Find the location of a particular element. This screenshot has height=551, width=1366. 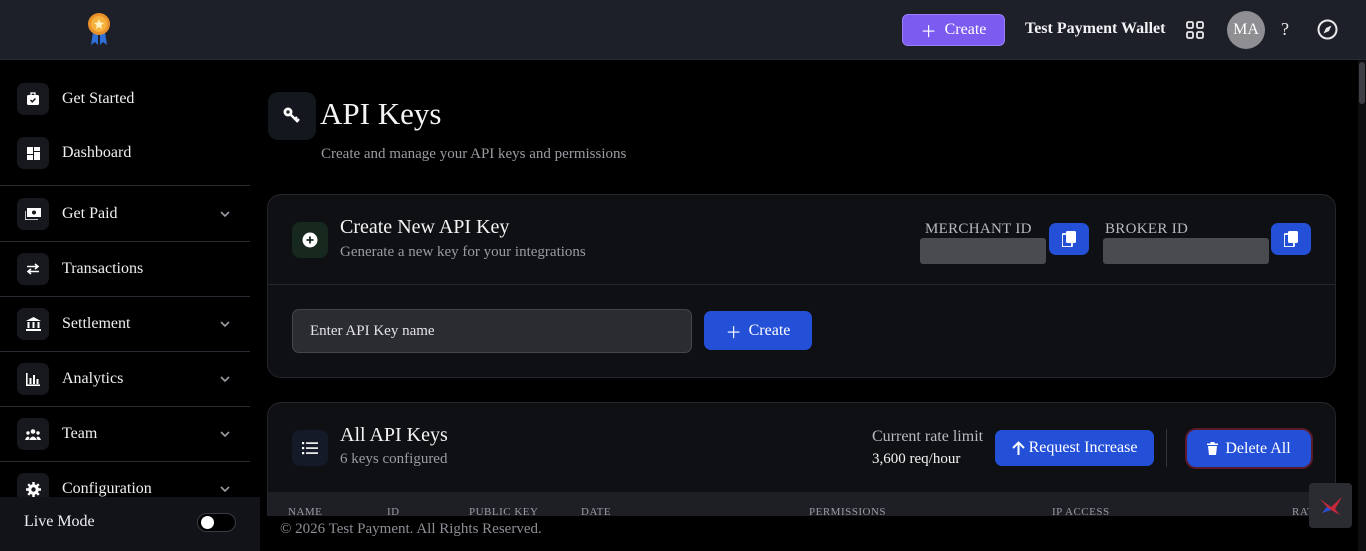

sidebar-item-label: Configuration is located at coordinates (107, 488).